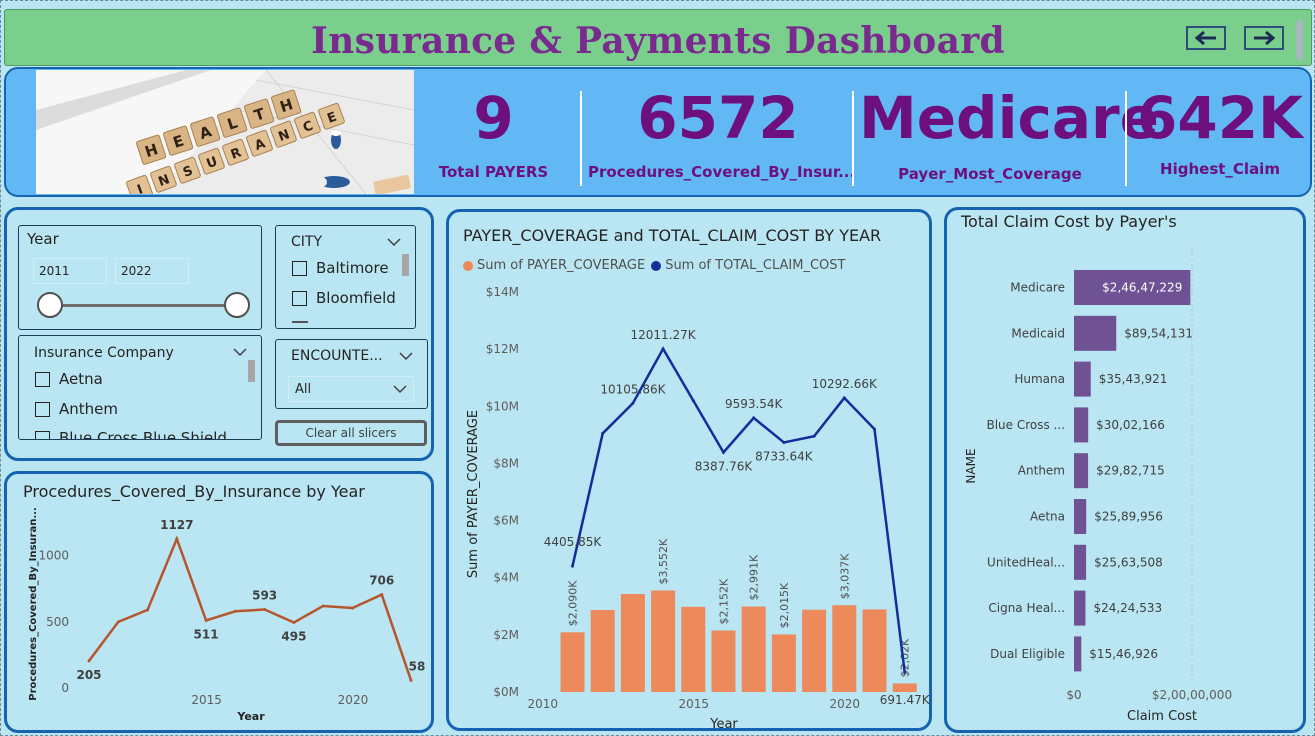 The width and height of the screenshot is (1315, 736). Describe the element at coordinates (573, 542) in the screenshot. I see `line-data-label: 4405.85K` at that location.